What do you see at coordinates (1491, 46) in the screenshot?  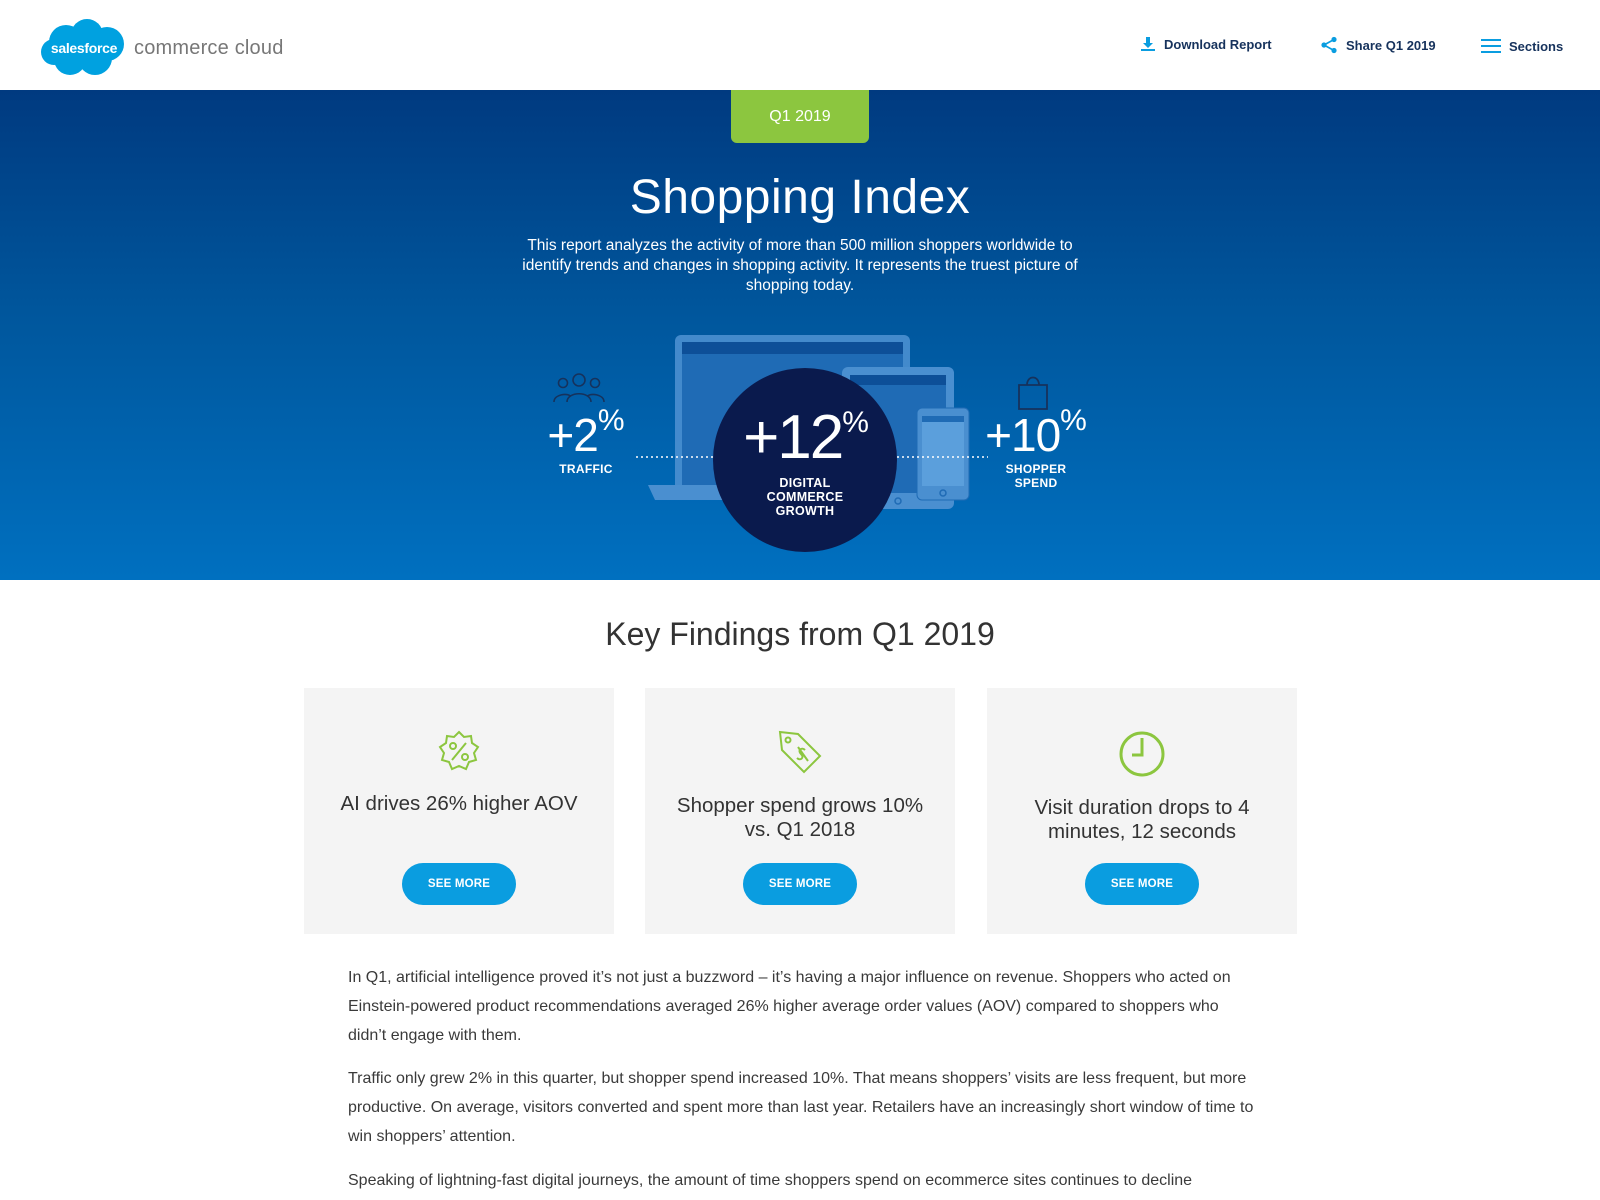 I see `hamburger-menu-icon` at bounding box center [1491, 46].